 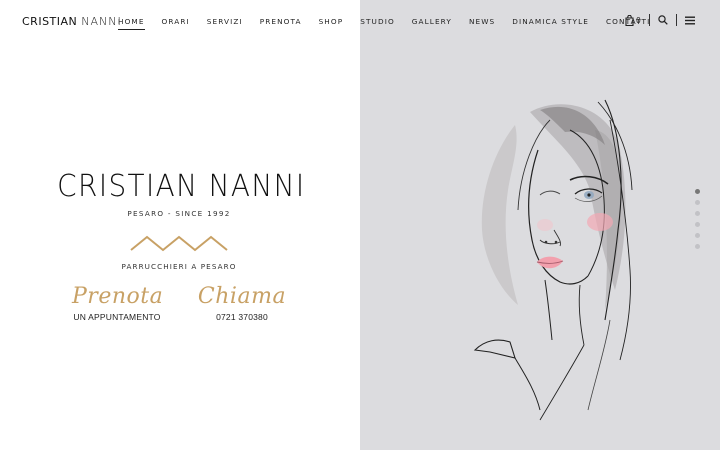 What do you see at coordinates (242, 296) in the screenshot?
I see `chiama-script: Chiama` at bounding box center [242, 296].